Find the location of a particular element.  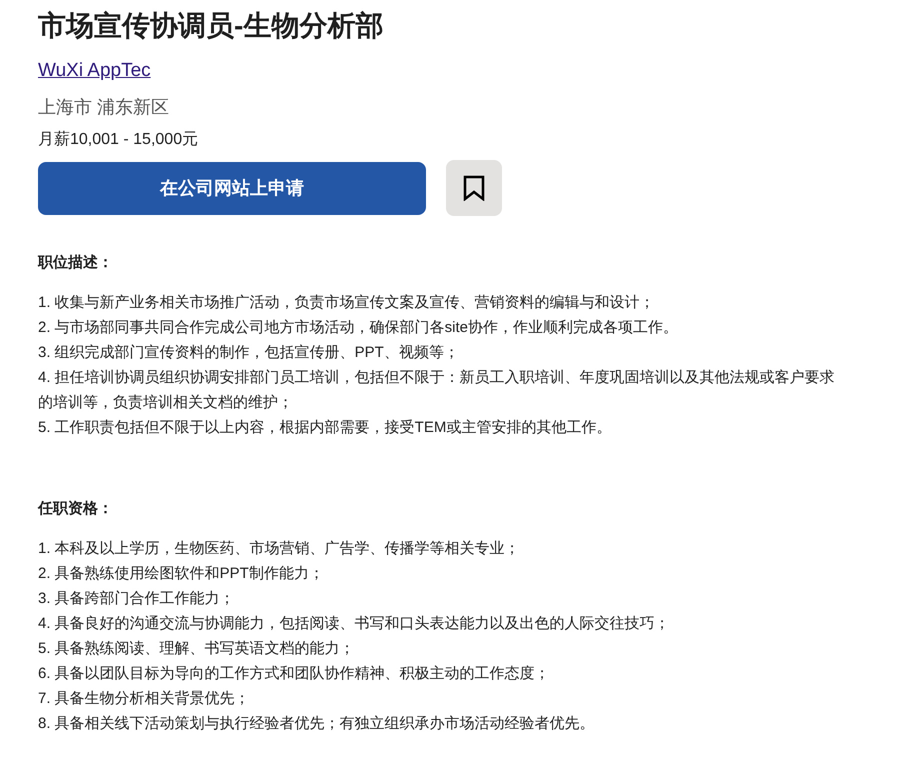

section-heading: 职位描述： is located at coordinates (76, 263).